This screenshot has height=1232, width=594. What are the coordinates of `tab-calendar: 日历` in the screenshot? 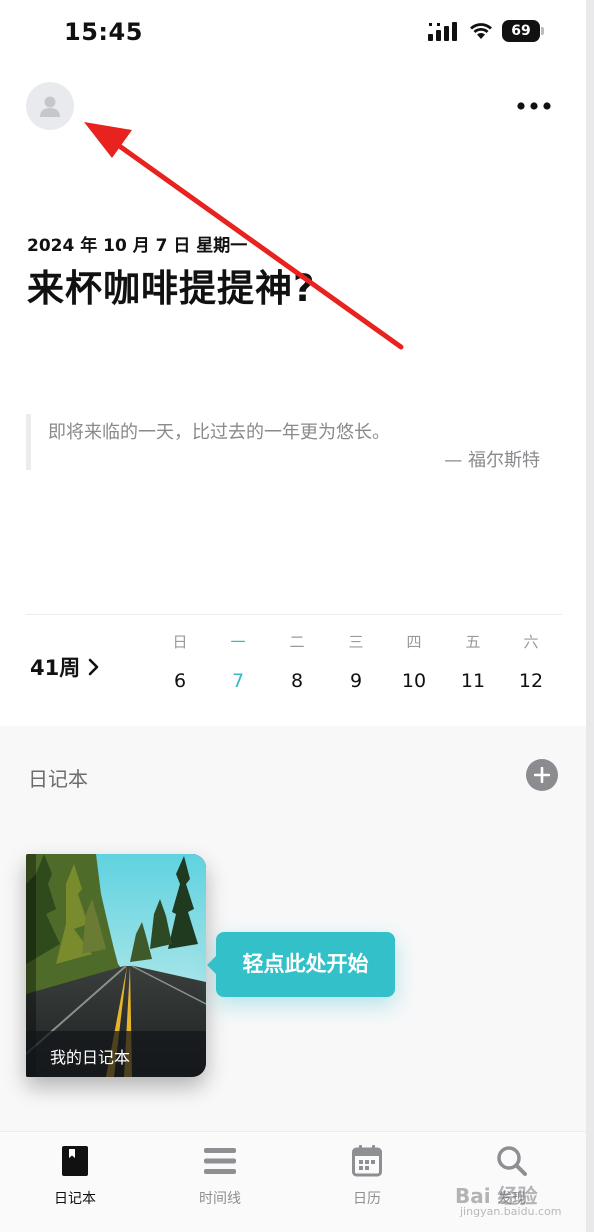 It's located at (367, 1176).